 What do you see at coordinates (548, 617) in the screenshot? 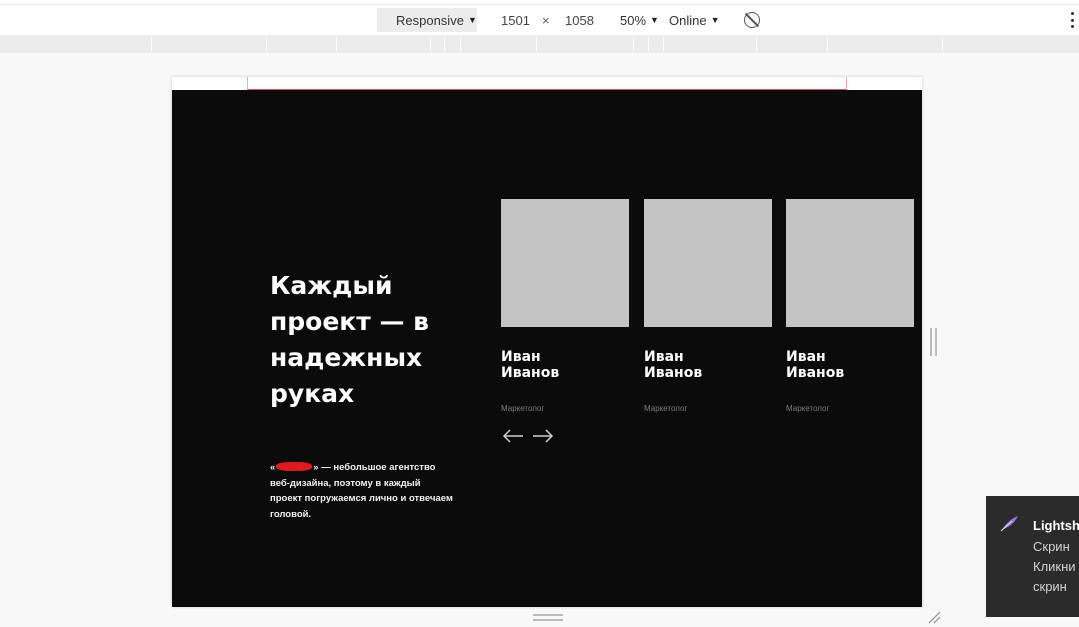
I see `resize-handle-bottom` at bounding box center [548, 617].